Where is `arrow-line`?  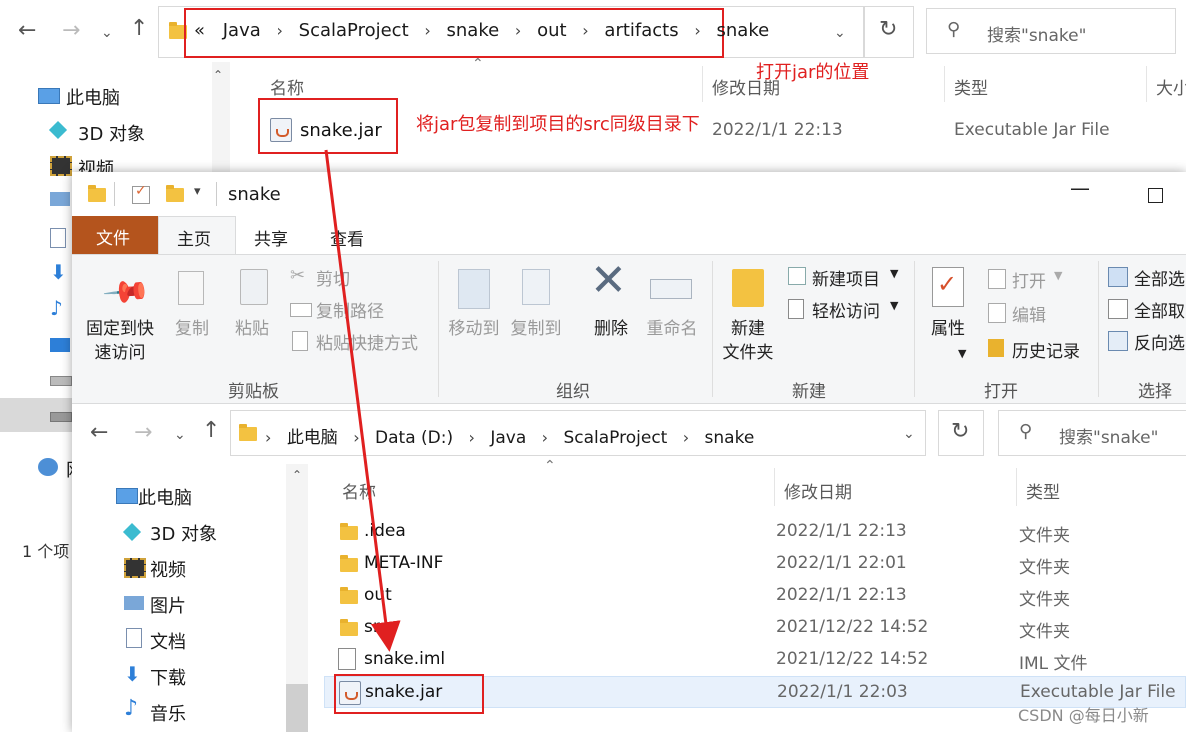 arrow-line is located at coordinates (362, 400).